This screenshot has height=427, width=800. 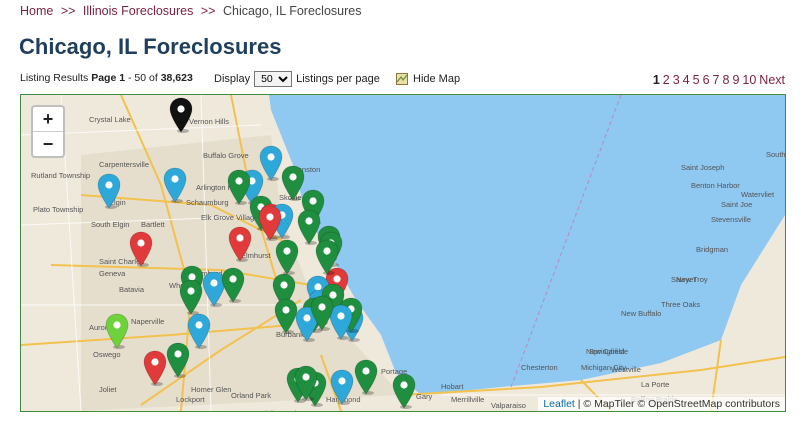 I want to click on page-link: 10, so click(x=749, y=80).